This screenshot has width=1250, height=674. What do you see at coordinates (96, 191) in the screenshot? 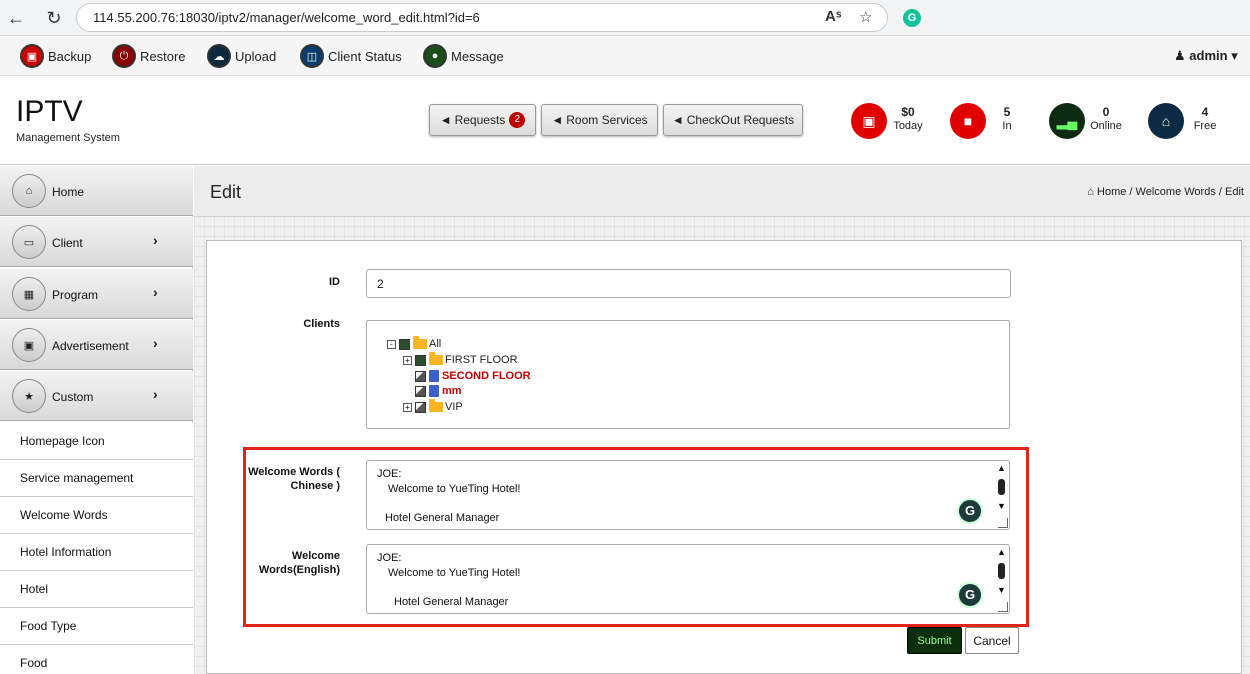
I see `sidebar-item-home: ⌂ Home` at bounding box center [96, 191].